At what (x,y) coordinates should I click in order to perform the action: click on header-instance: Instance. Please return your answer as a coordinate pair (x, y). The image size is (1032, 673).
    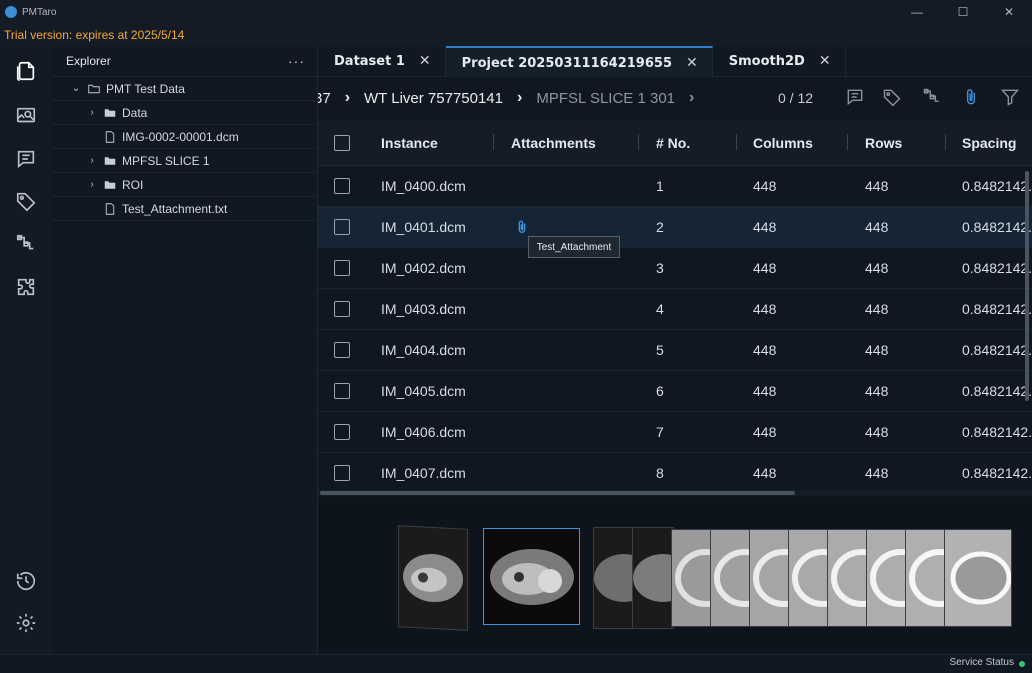
    Looking at the image, I should click on (409, 142).